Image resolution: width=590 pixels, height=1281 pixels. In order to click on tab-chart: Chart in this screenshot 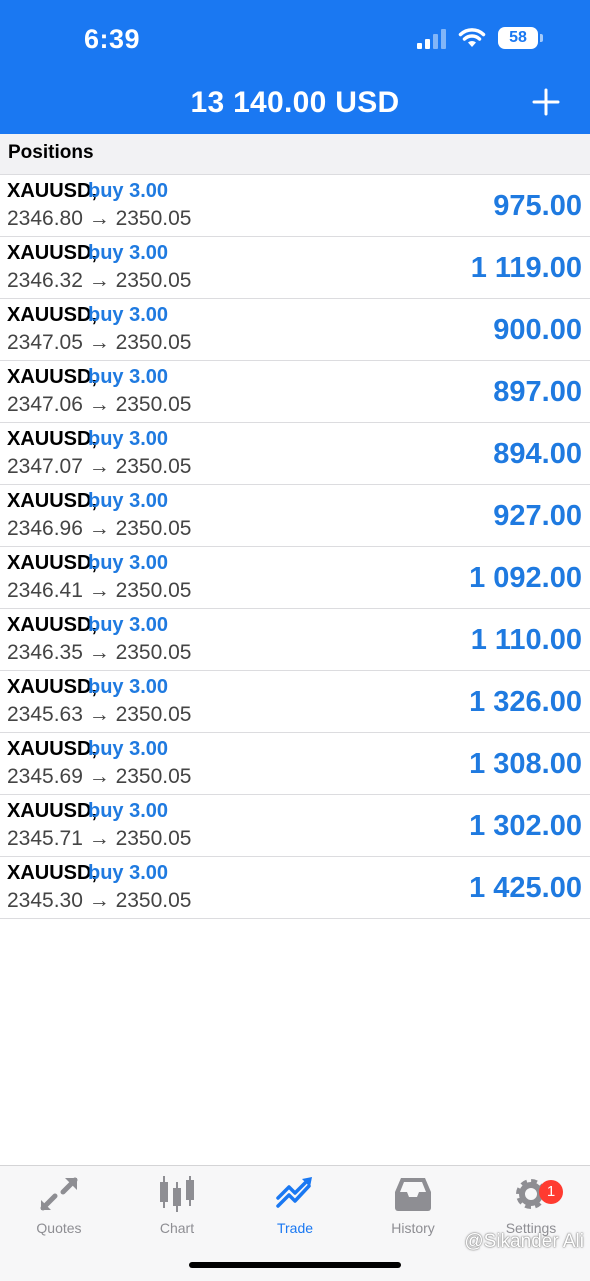, I will do `click(177, 1205)`.